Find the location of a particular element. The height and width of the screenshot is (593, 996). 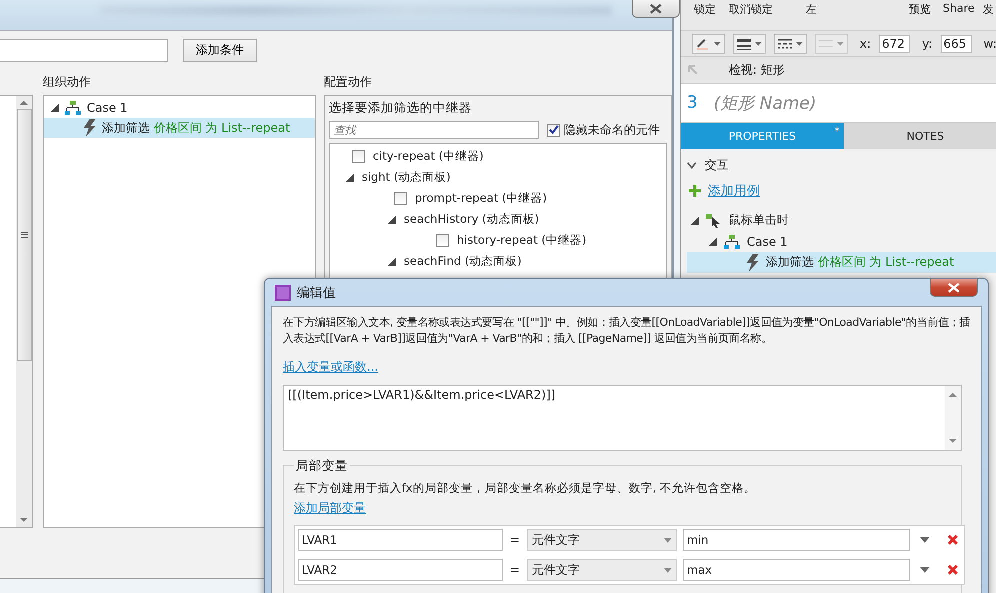

shape-name-field: (矩形 Name) is located at coordinates (765, 103).